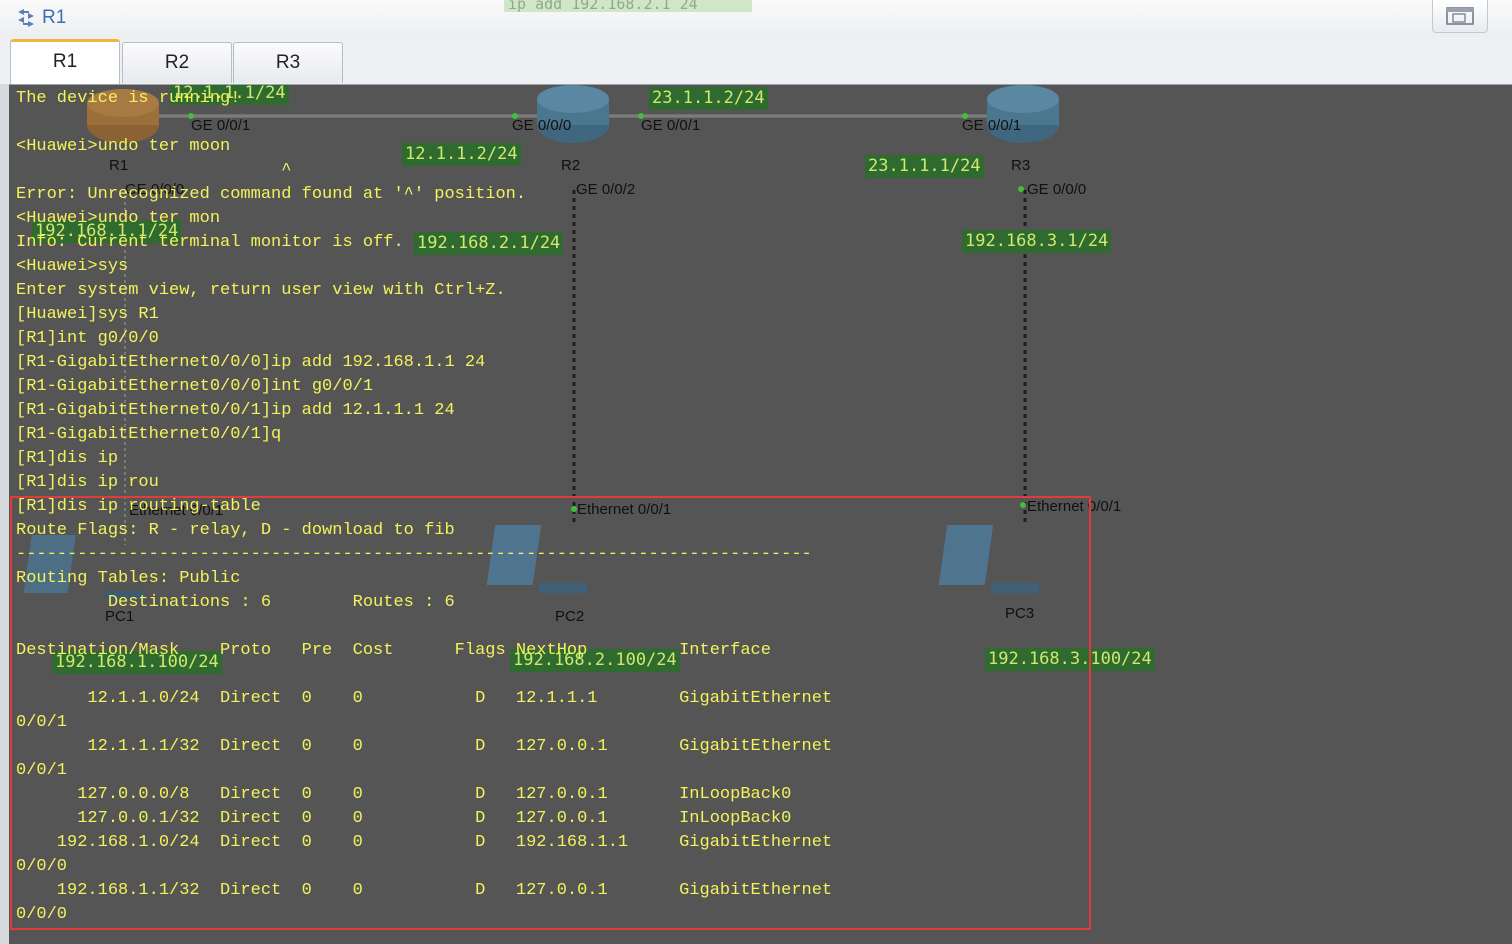 This screenshot has height=944, width=1512. What do you see at coordinates (54, 17) in the screenshot?
I see `window-title: R1` at bounding box center [54, 17].